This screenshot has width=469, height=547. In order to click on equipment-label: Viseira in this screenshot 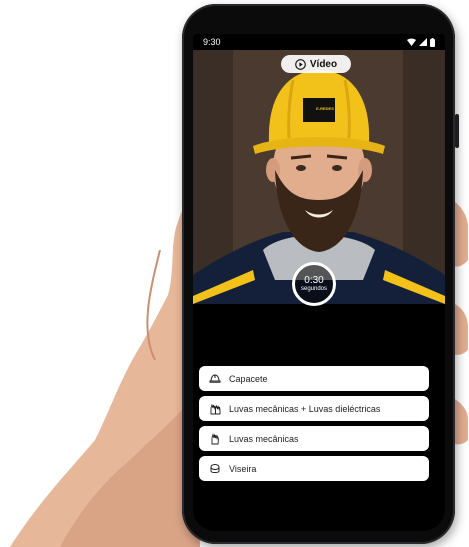, I will do `click(243, 468)`.